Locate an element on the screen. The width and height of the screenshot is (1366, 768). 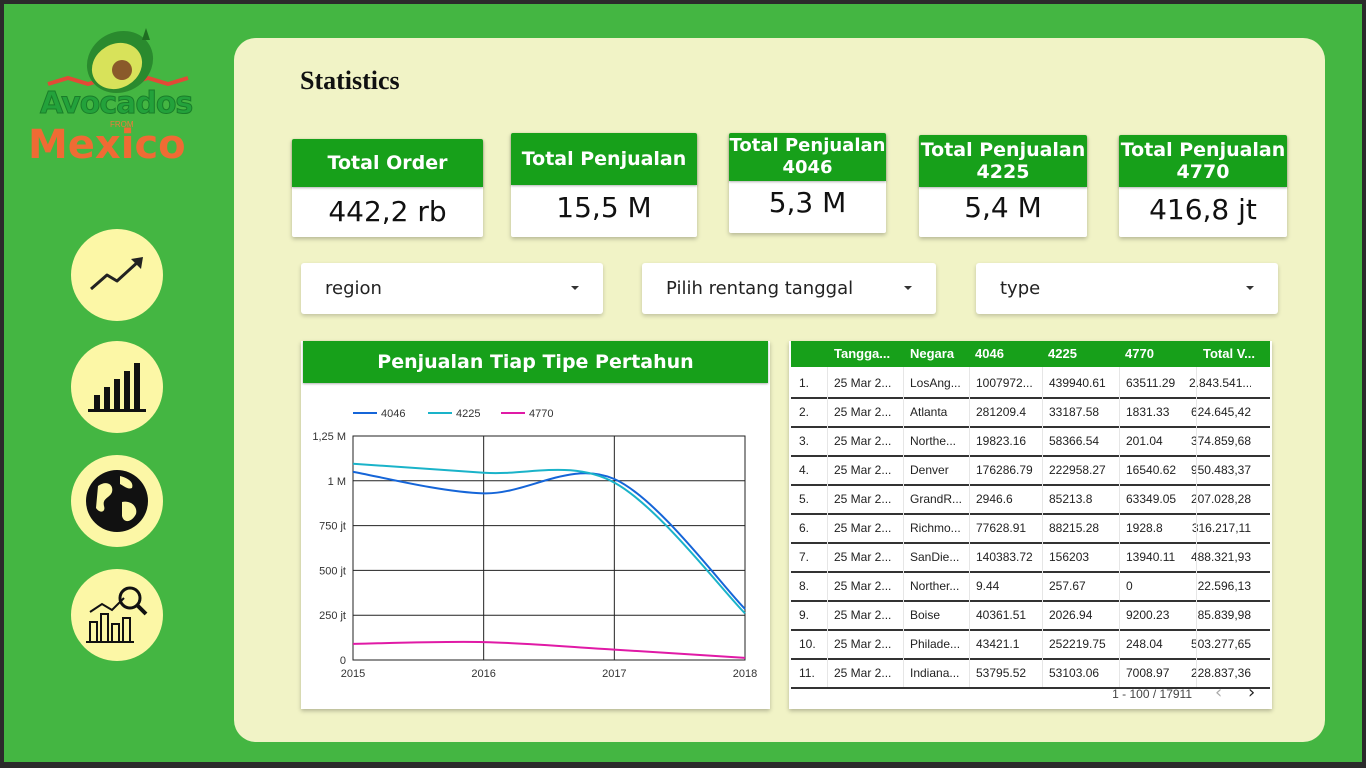
cell-4770: 1831.33 is located at coordinates (1148, 412).